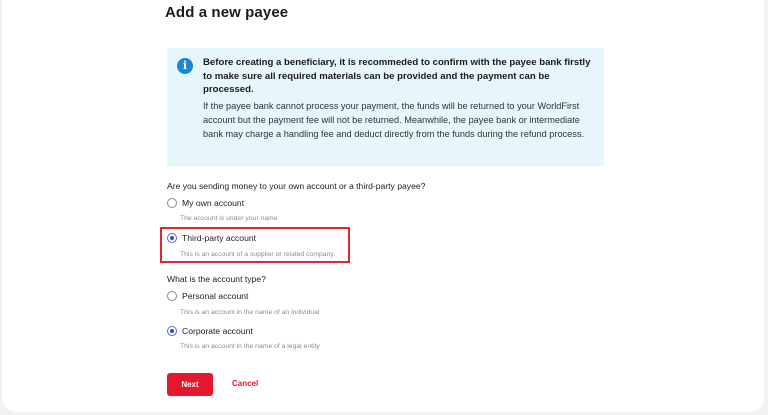  What do you see at coordinates (215, 296) in the screenshot?
I see `radio-label: Personal account` at bounding box center [215, 296].